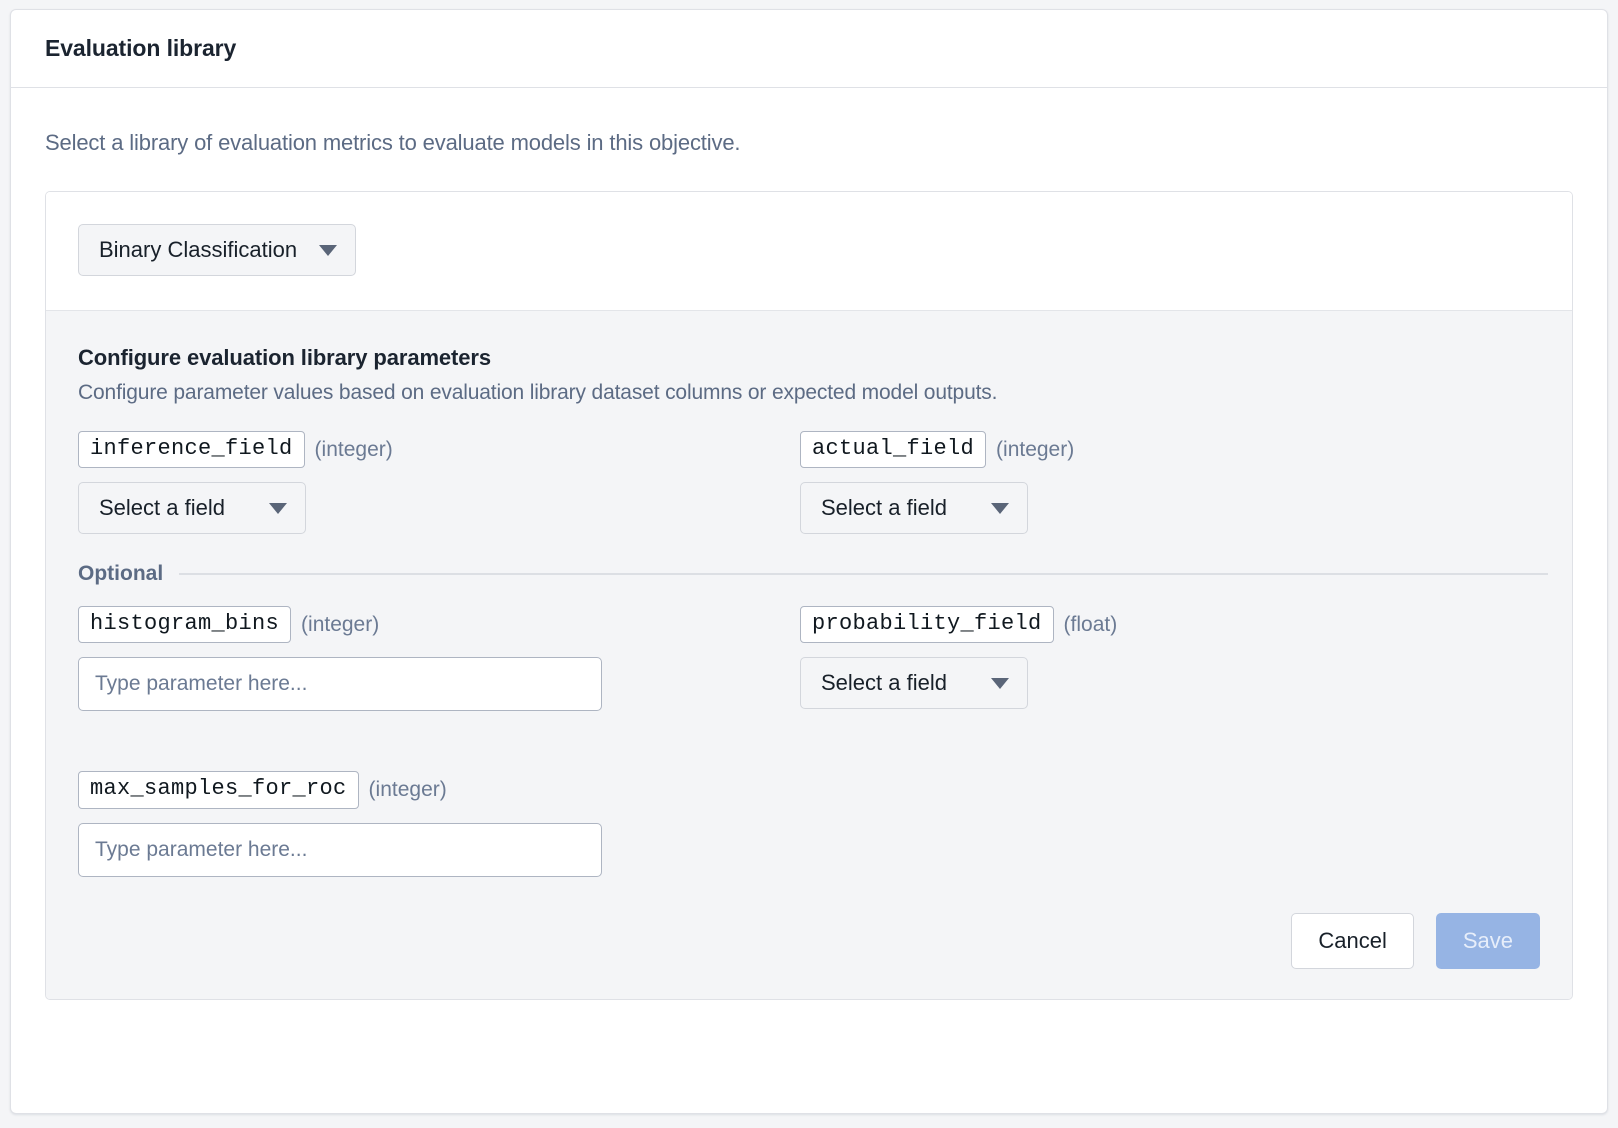 The height and width of the screenshot is (1128, 1618). Describe the element at coordinates (218, 790) in the screenshot. I see `param-name-label: max_samples_for_roc` at that location.